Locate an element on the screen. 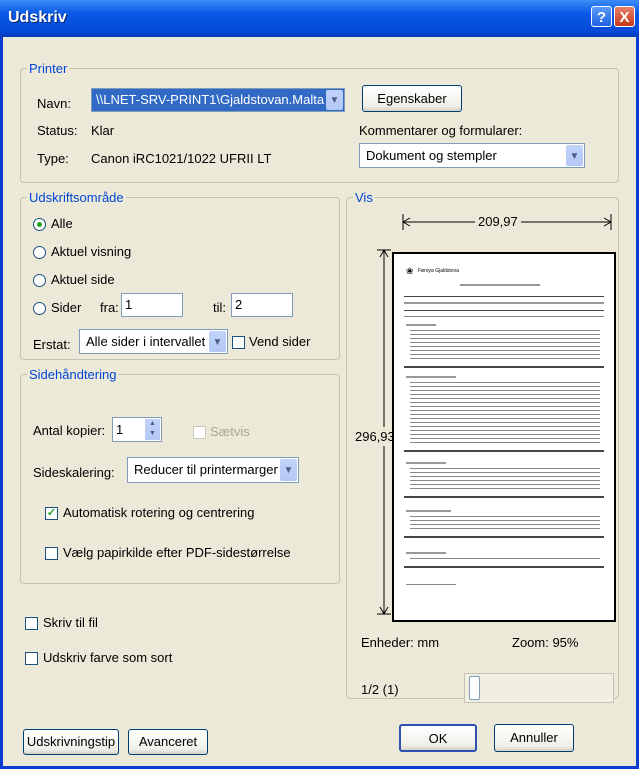 Image resolution: width=639 pixels, height=769 pixels. window-title: Udskriv is located at coordinates (37, 17).